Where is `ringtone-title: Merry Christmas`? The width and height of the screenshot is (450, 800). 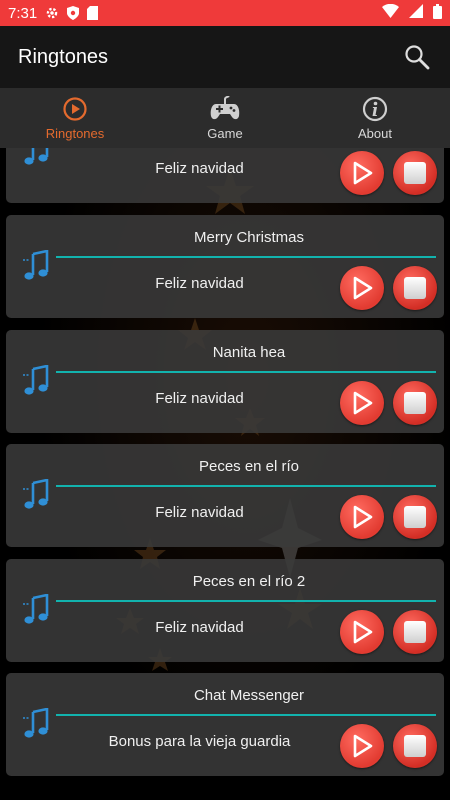
ringtone-title: Merry Christmas is located at coordinates (248, 237).